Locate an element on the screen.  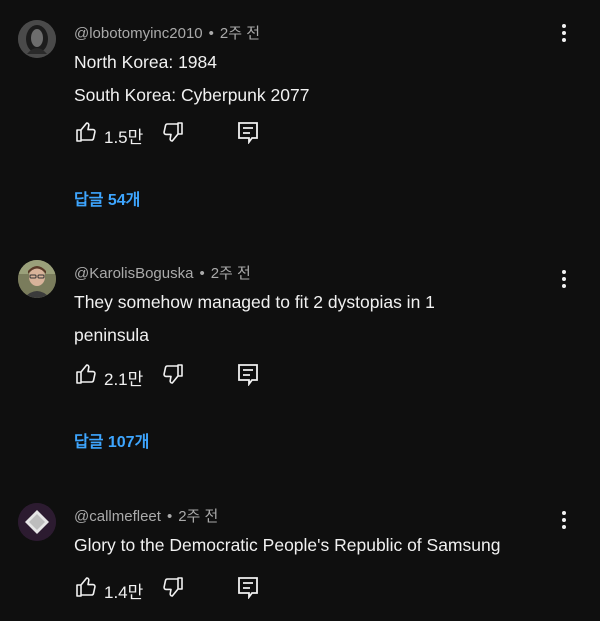
like-count: 1.5만 is located at coordinates (124, 137).